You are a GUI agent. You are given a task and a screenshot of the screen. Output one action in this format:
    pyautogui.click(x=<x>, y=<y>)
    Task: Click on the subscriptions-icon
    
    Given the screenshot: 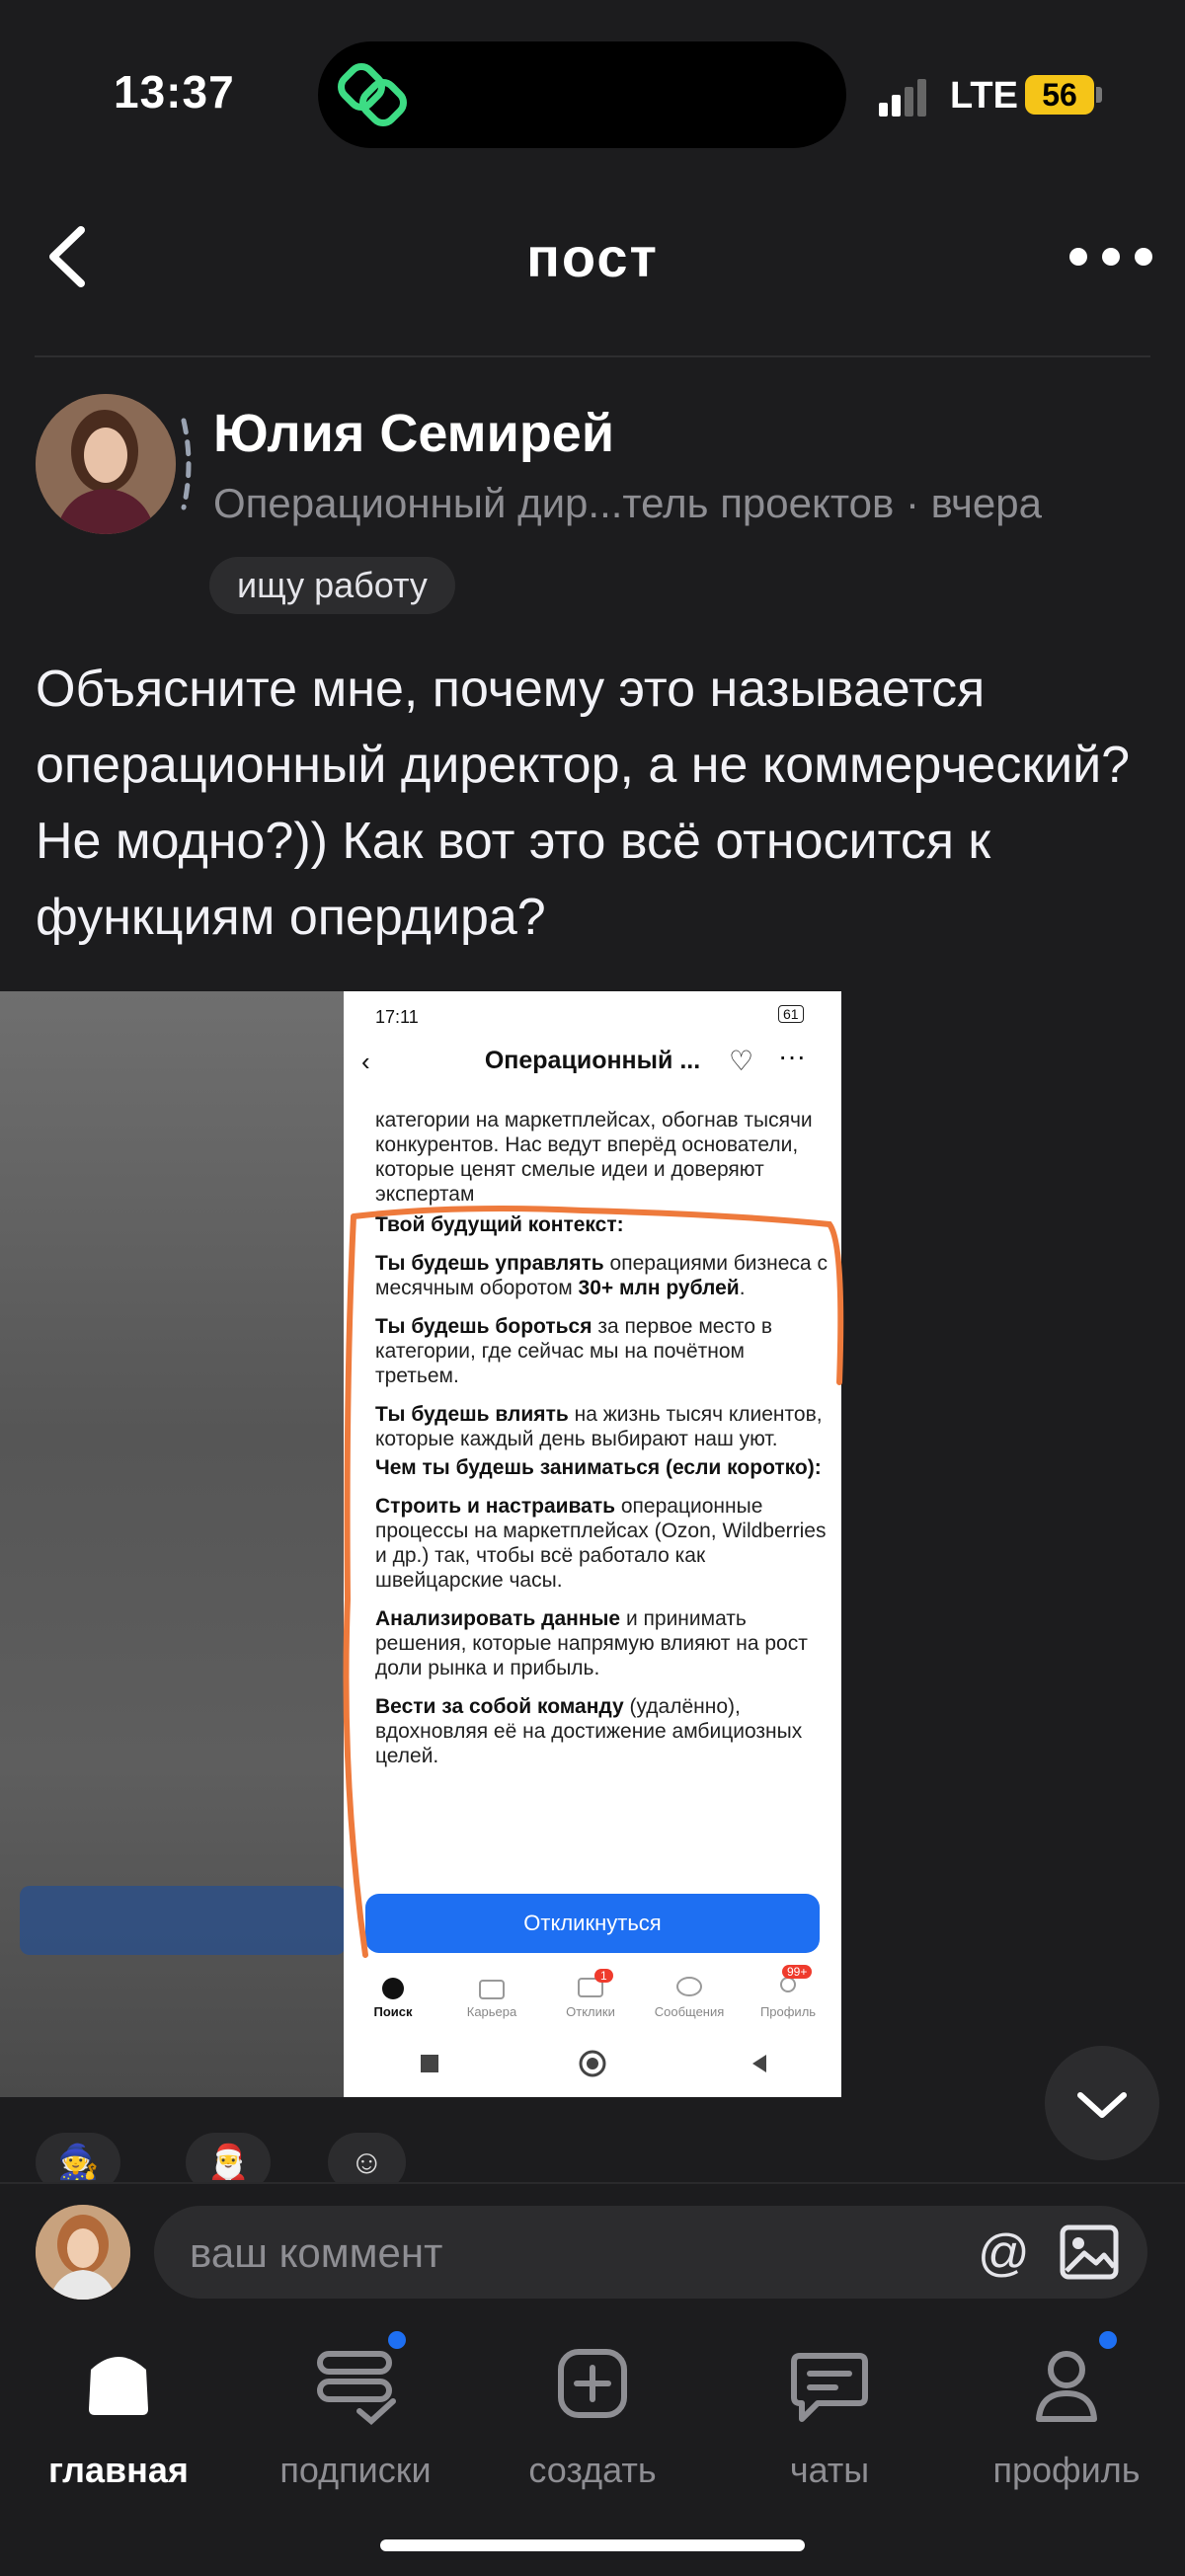 What is the action you would take?
    pyautogui.click(x=357, y=2388)
    